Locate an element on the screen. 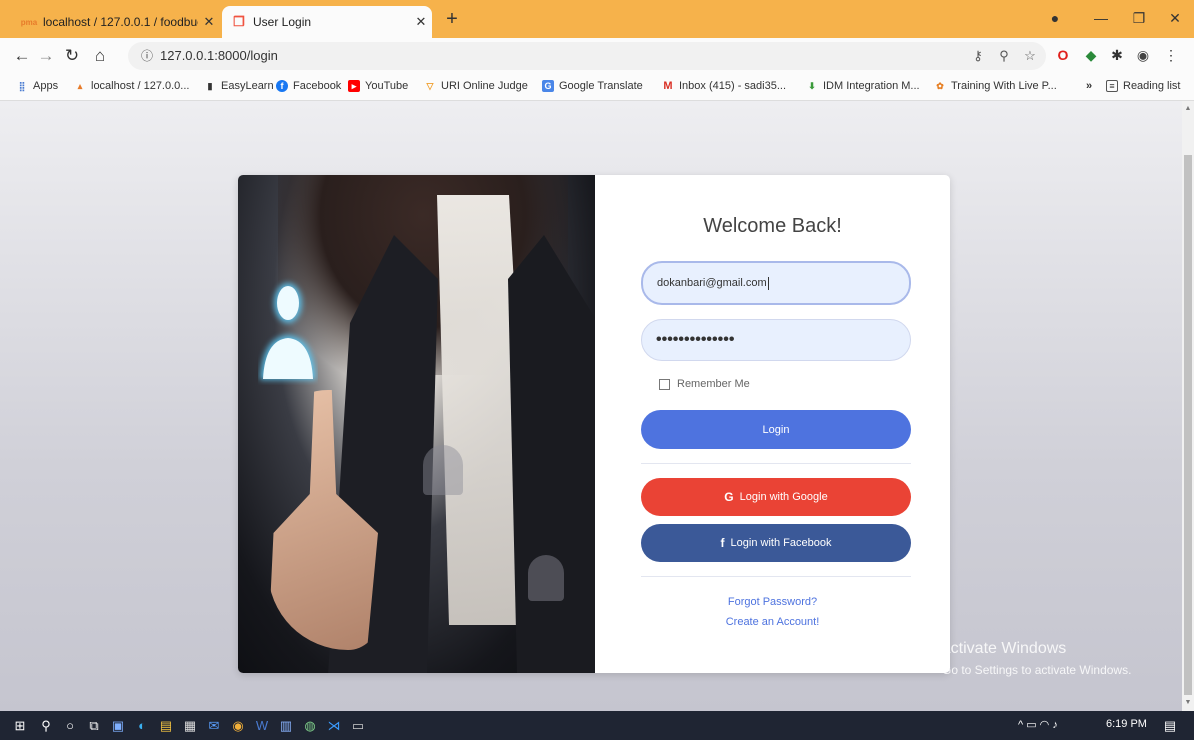 The height and width of the screenshot is (740, 1194). chrome-icon: ◉ is located at coordinates (238, 726).